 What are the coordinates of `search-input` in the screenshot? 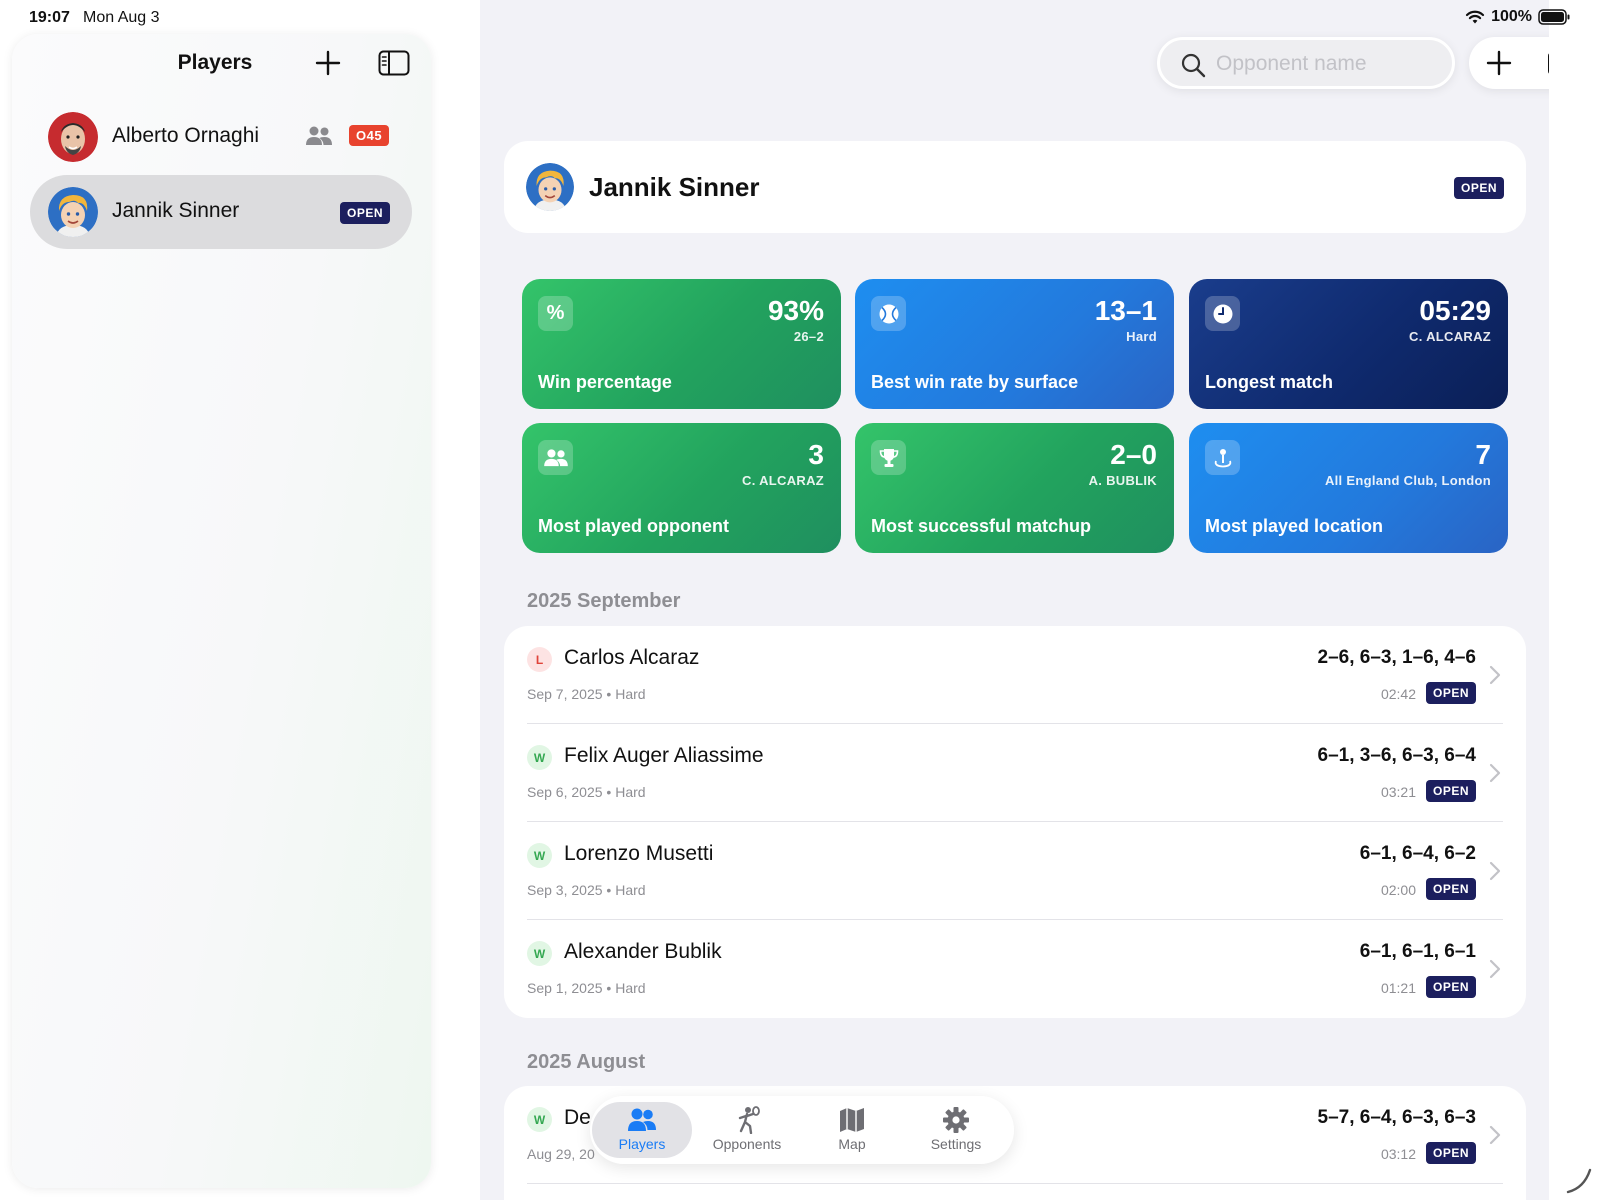 It's located at (1326, 64).